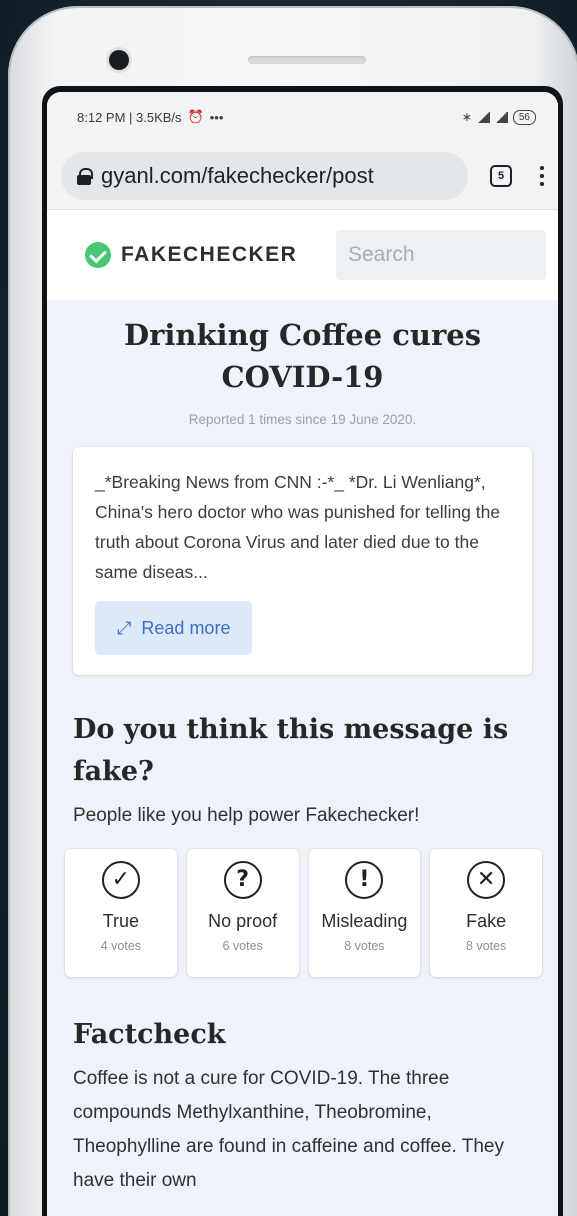 This screenshot has height=1216, width=577. I want to click on site-header: FAKECHECKER, so click(302, 255).